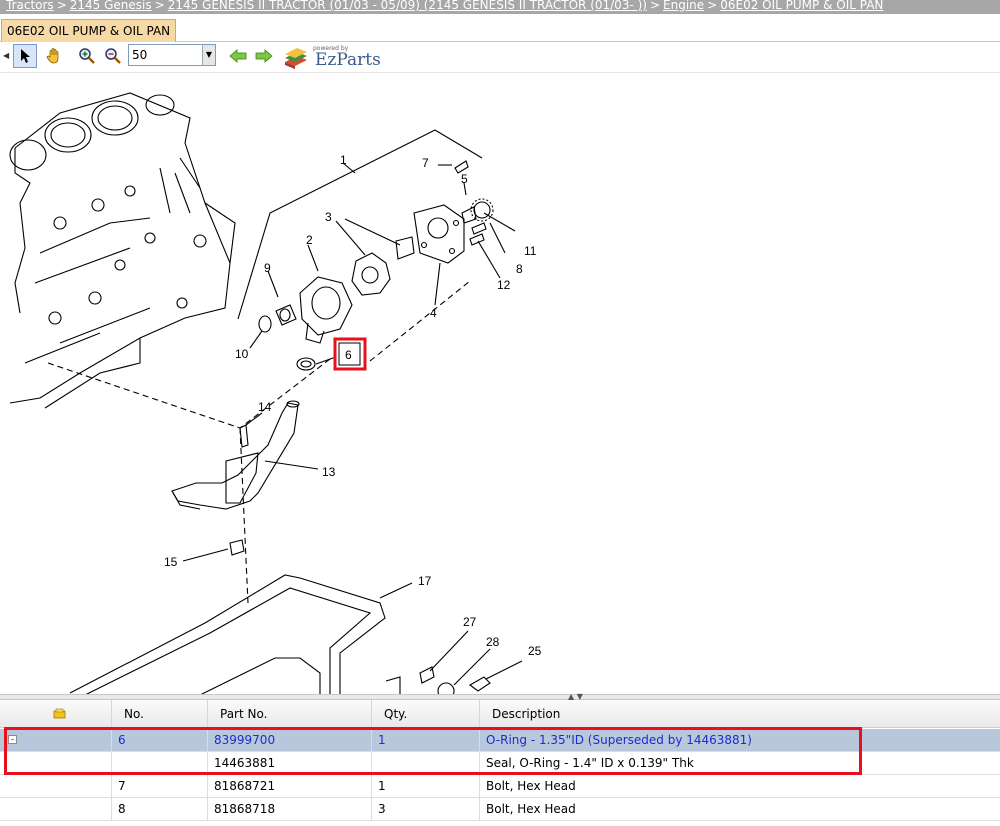  I want to click on cell-description: Seal, O-Ring - 1.4" ID x 0.139" Thk, so click(590, 763).